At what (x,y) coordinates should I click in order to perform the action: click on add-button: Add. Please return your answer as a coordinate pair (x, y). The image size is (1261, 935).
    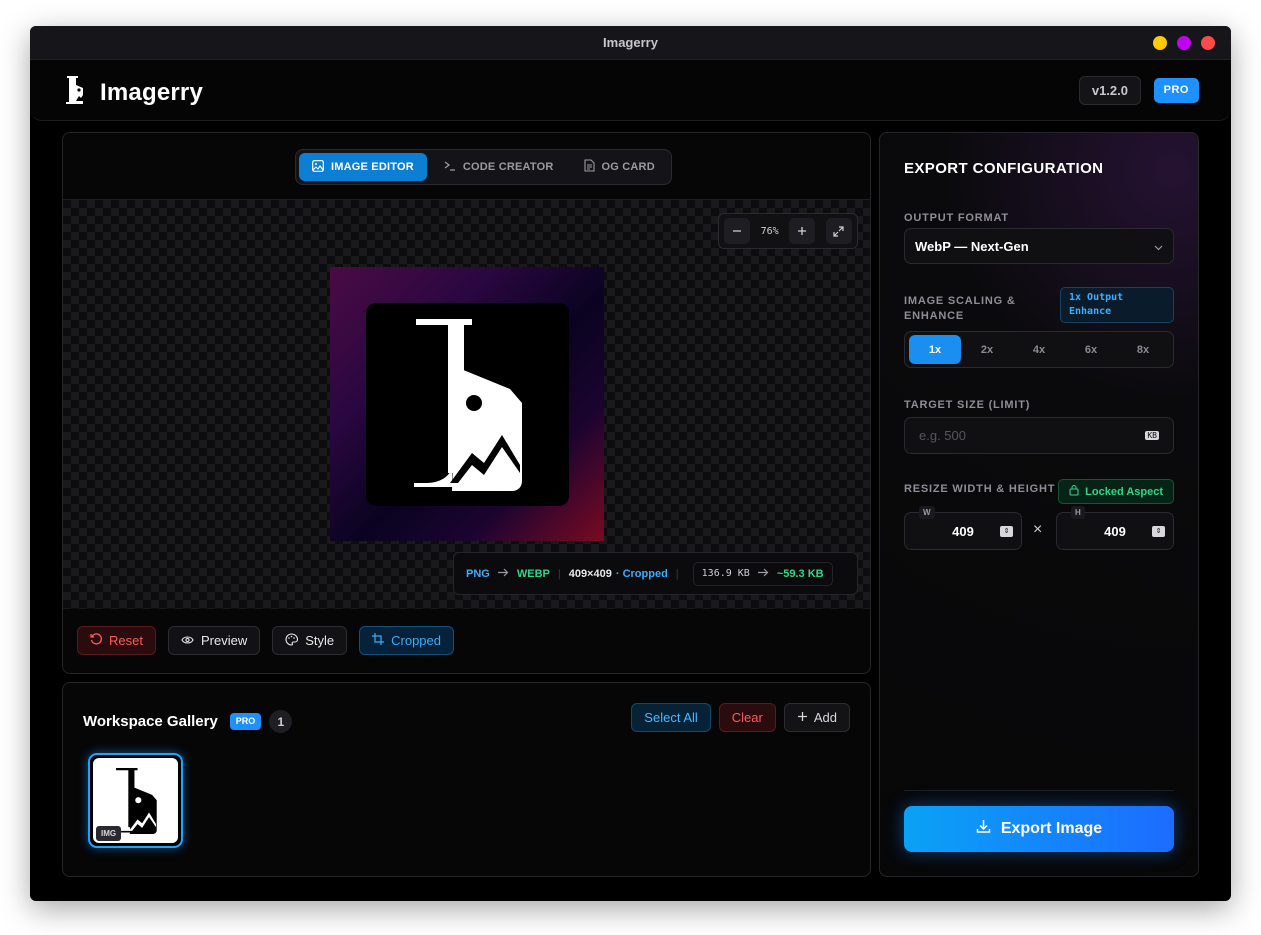
    Looking at the image, I should click on (816, 717).